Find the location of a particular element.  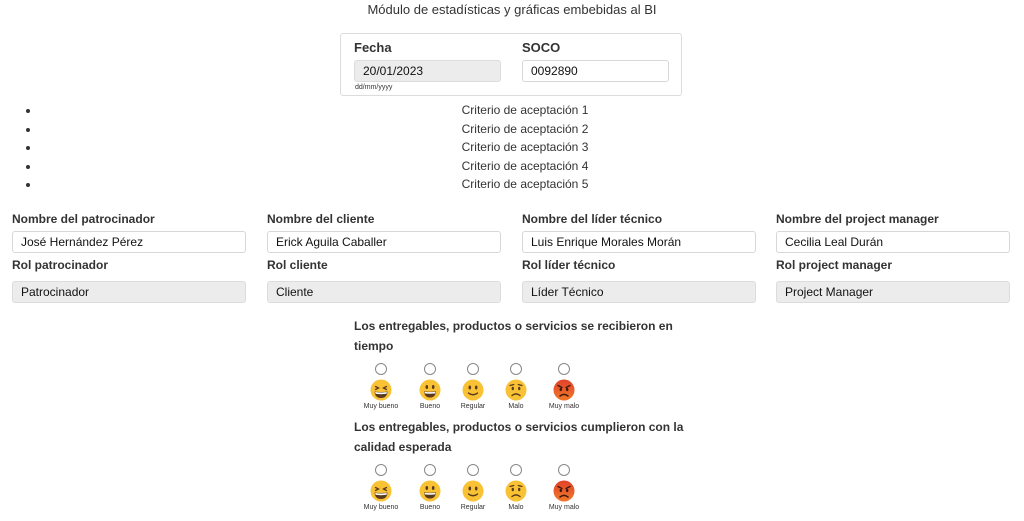

soco-label: SOCO is located at coordinates (541, 47).